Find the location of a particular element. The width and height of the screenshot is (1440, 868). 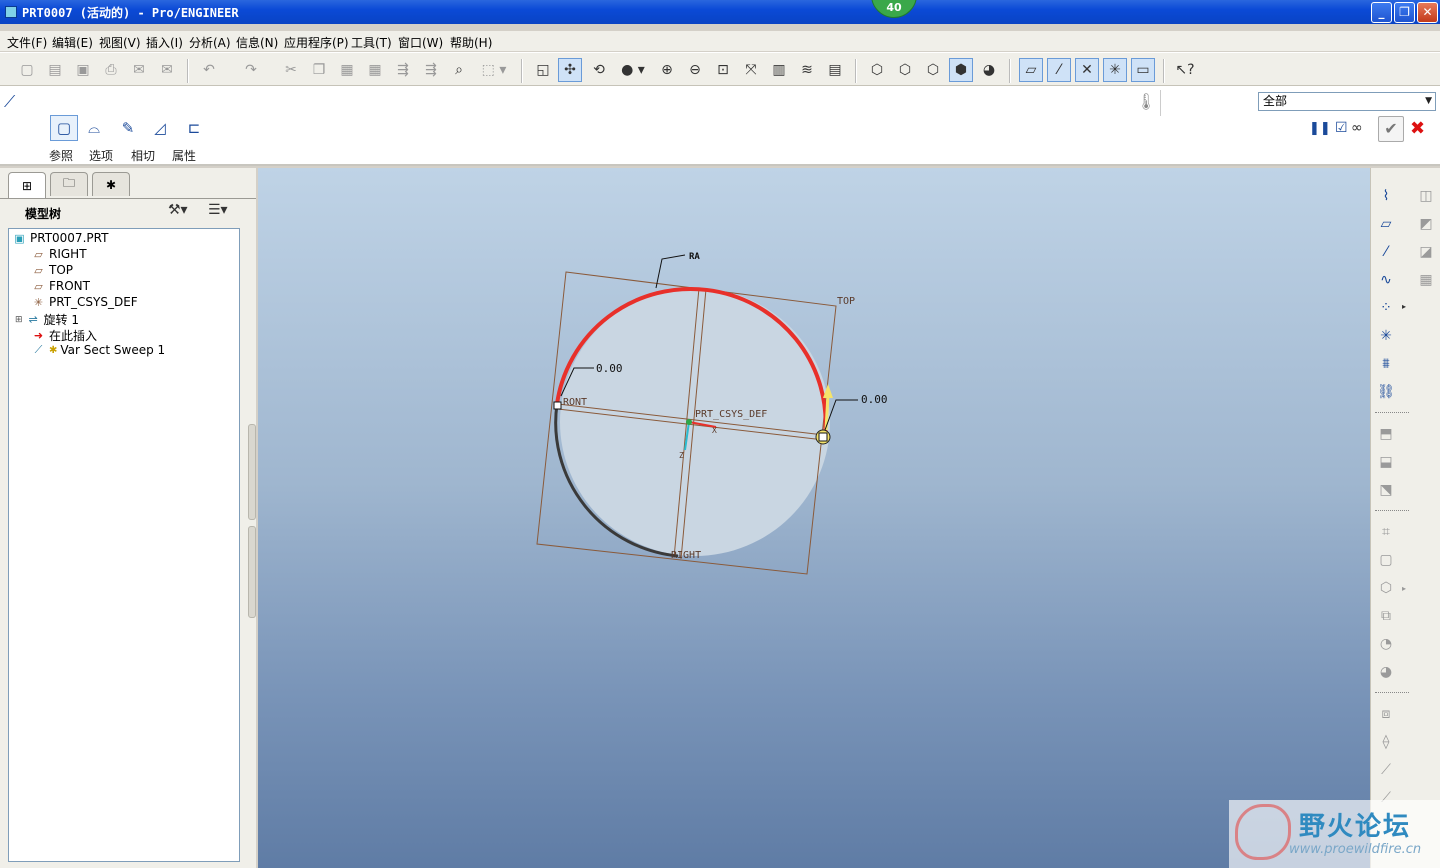

expand-icon: ⊞ is located at coordinates (19, 320).